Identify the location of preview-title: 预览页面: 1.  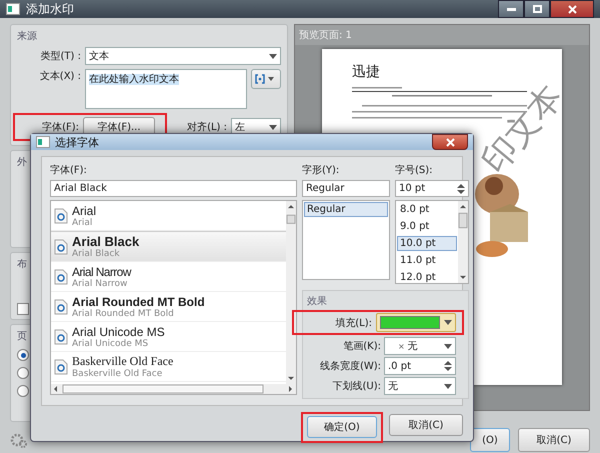
(442, 35).